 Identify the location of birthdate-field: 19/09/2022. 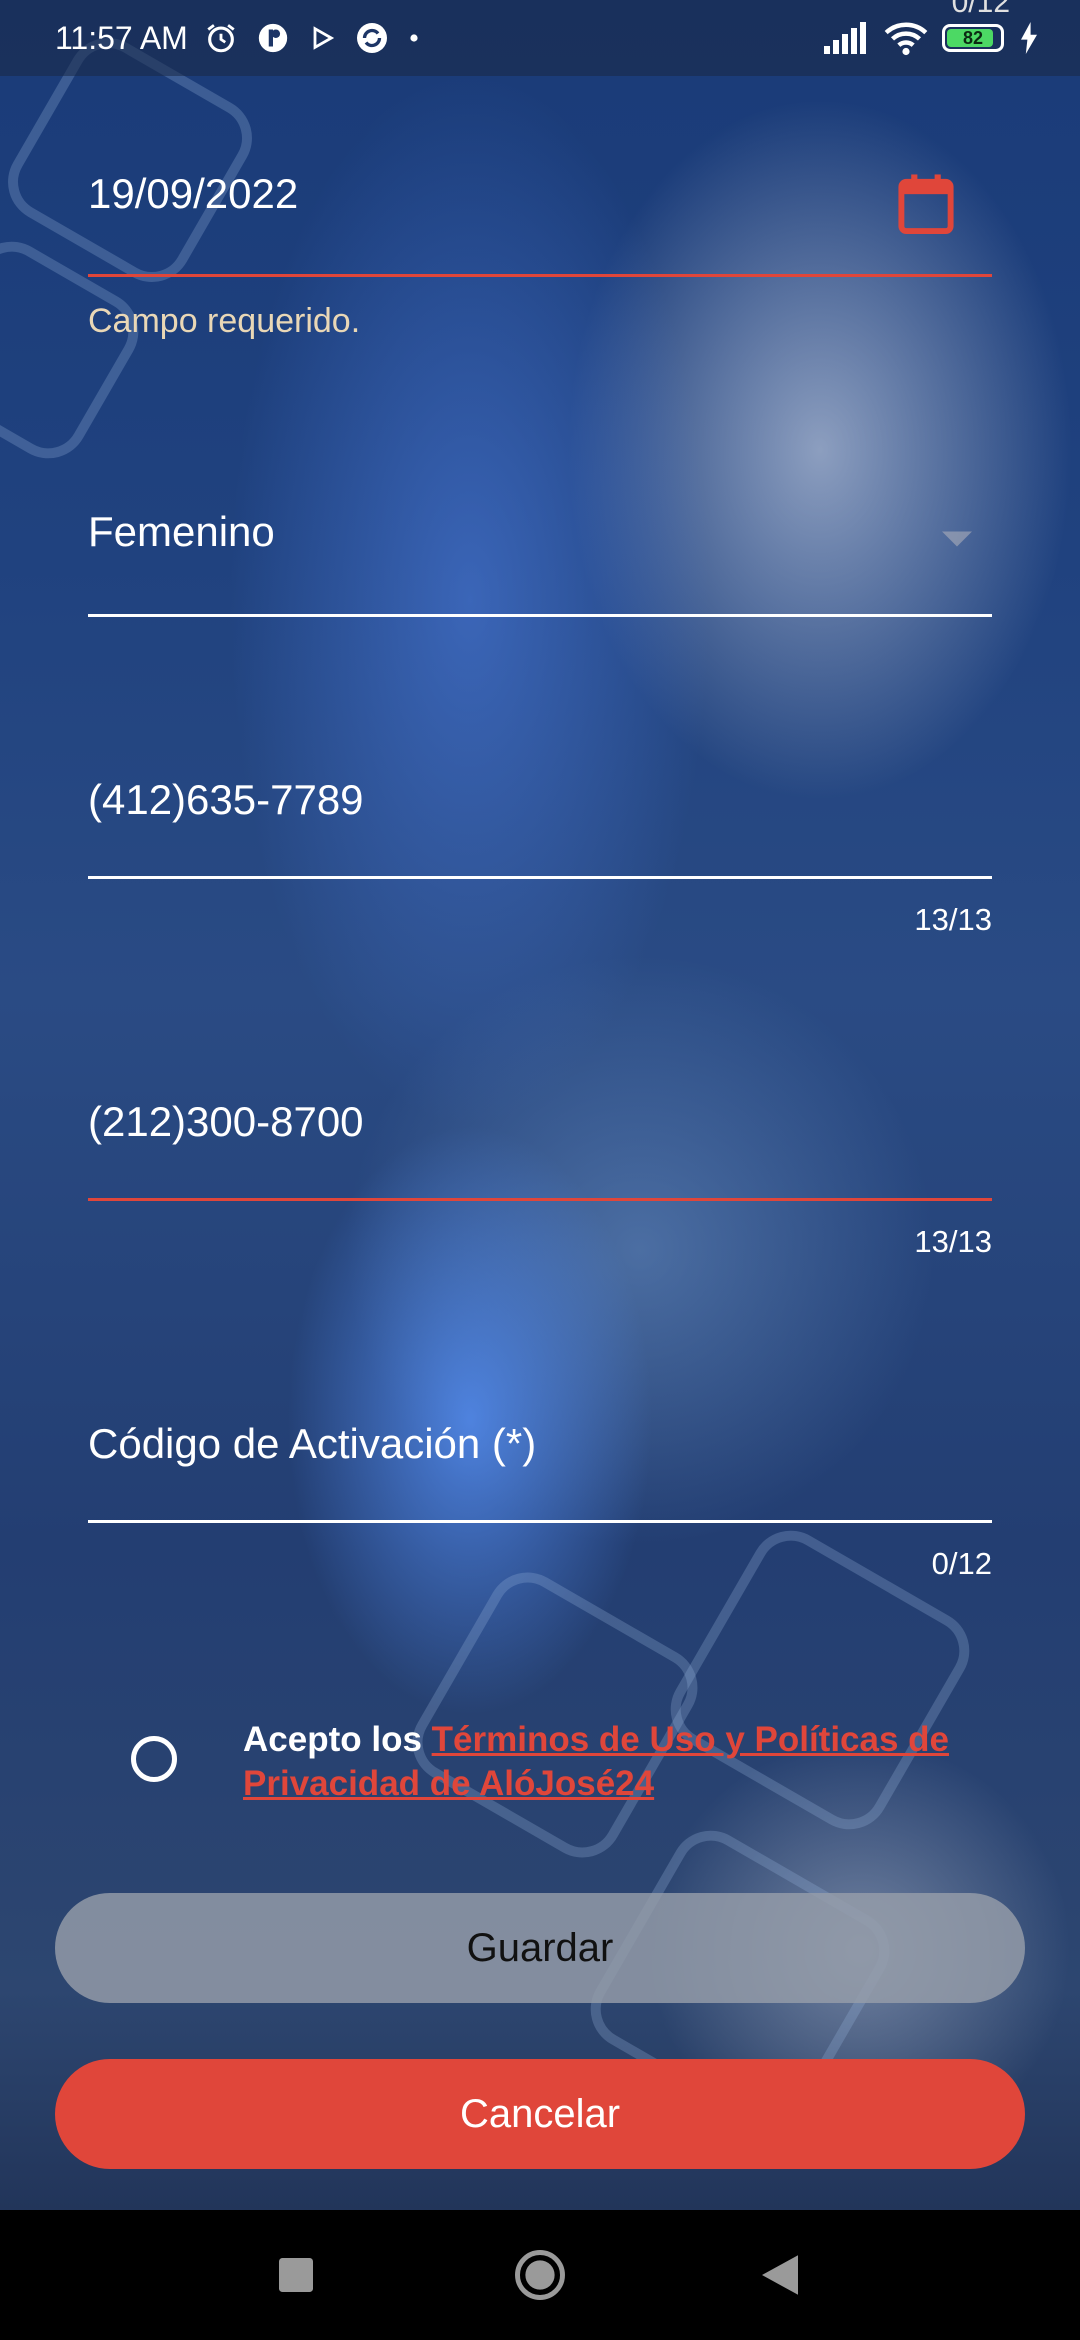
(540, 225).